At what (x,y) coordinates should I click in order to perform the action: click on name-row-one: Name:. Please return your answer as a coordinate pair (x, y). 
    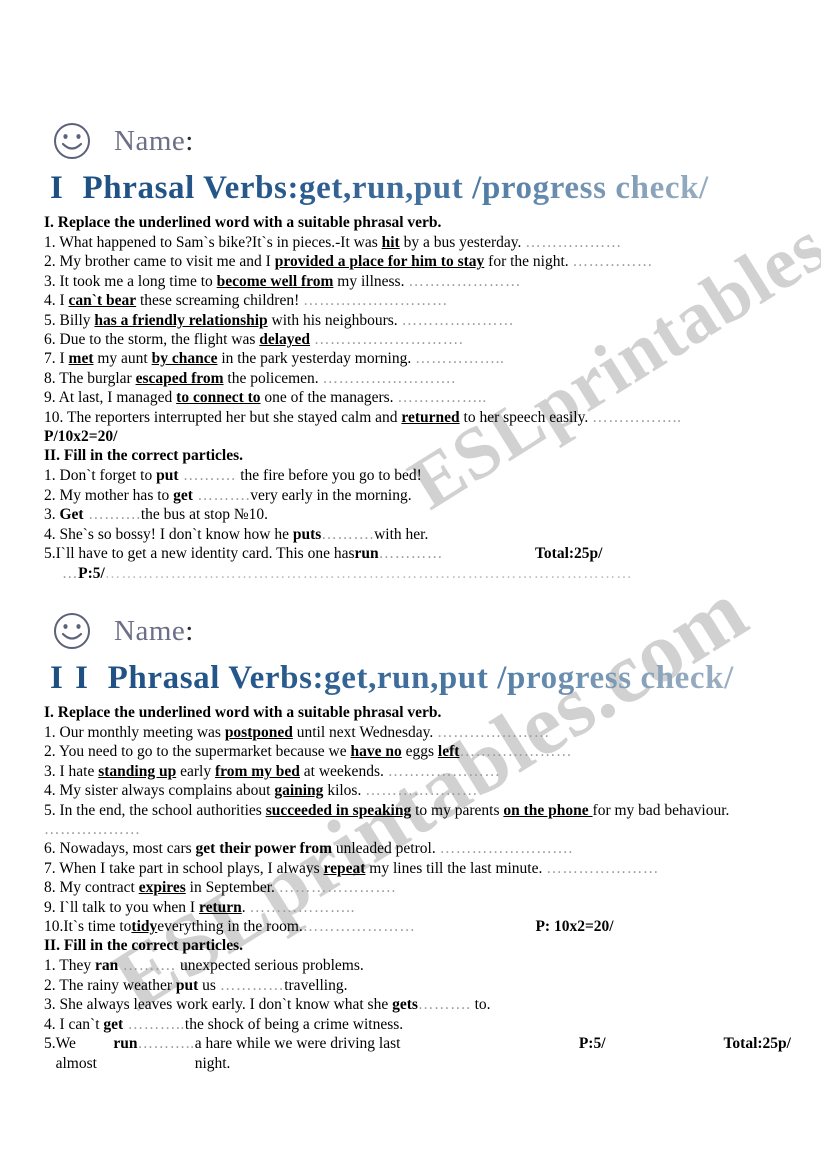
    Looking at the image, I should click on (436, 141).